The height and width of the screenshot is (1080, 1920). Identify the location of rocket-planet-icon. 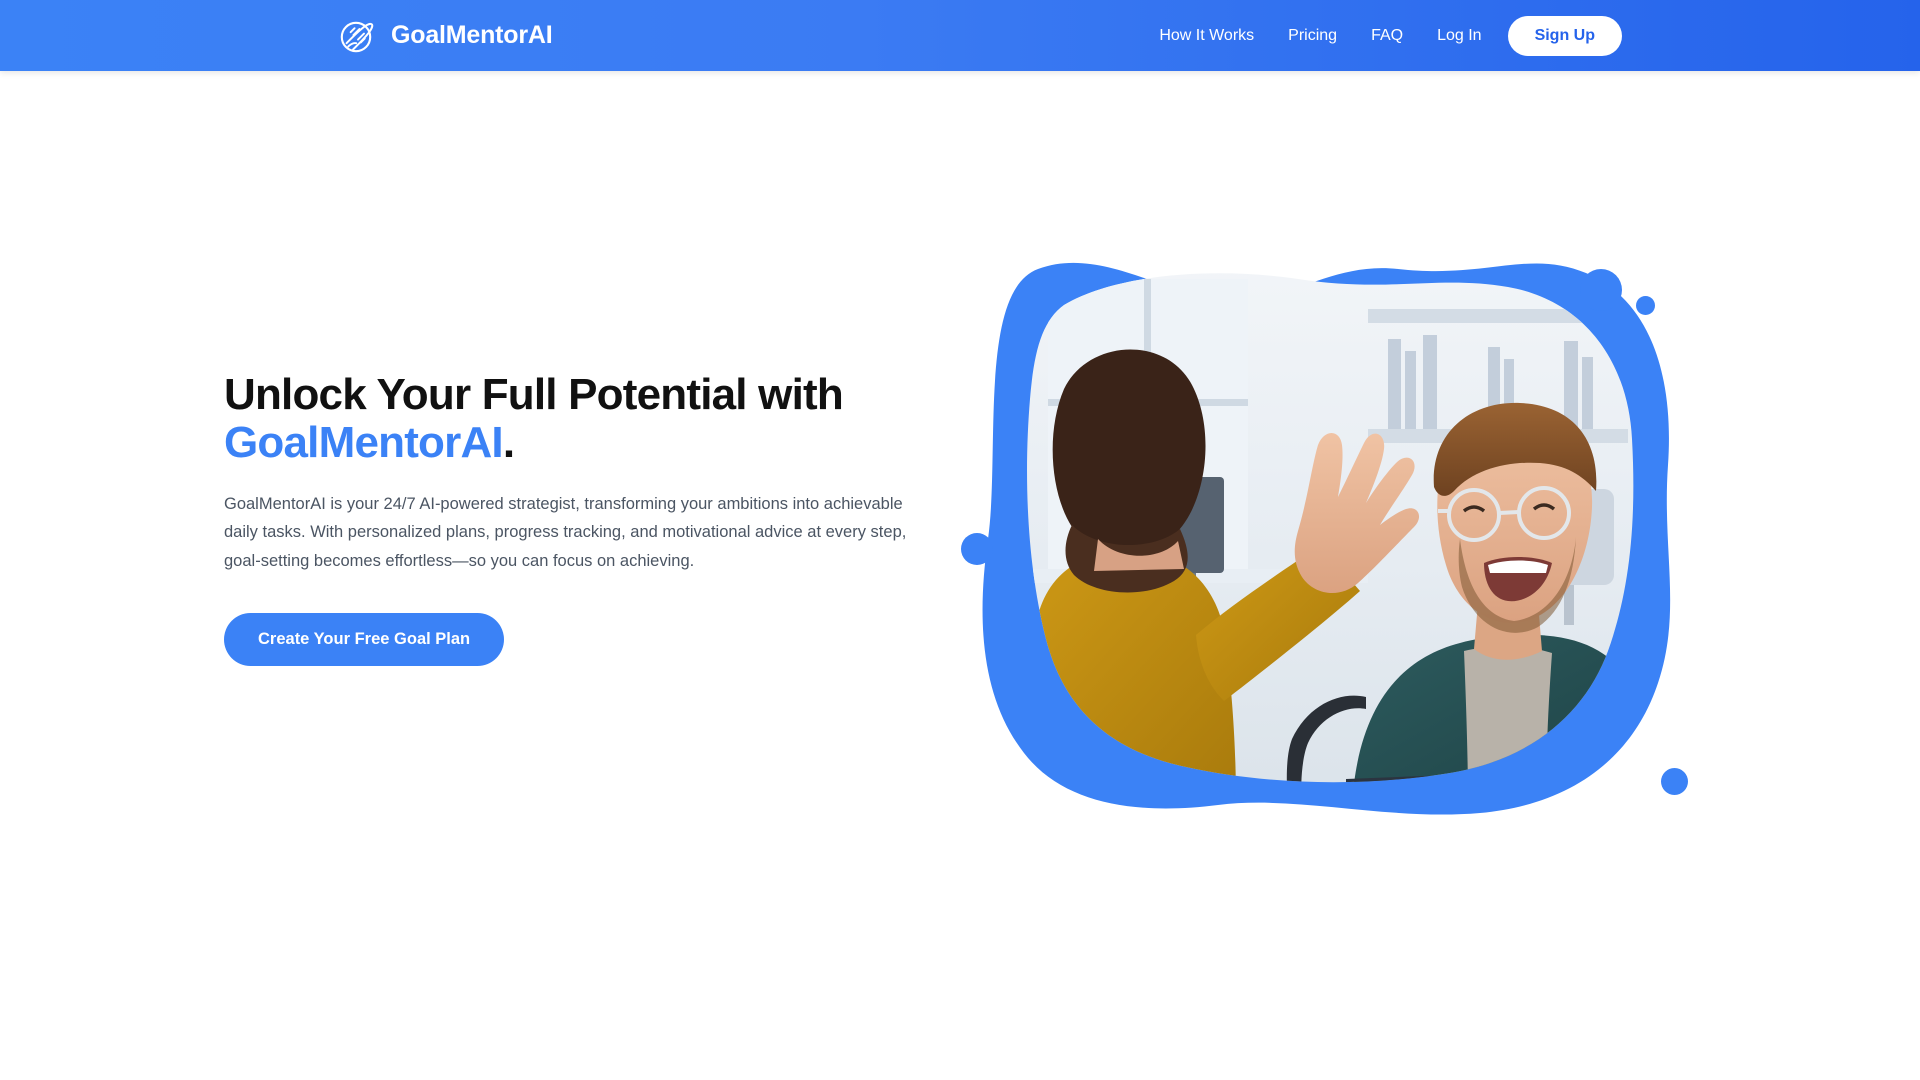
(357, 36).